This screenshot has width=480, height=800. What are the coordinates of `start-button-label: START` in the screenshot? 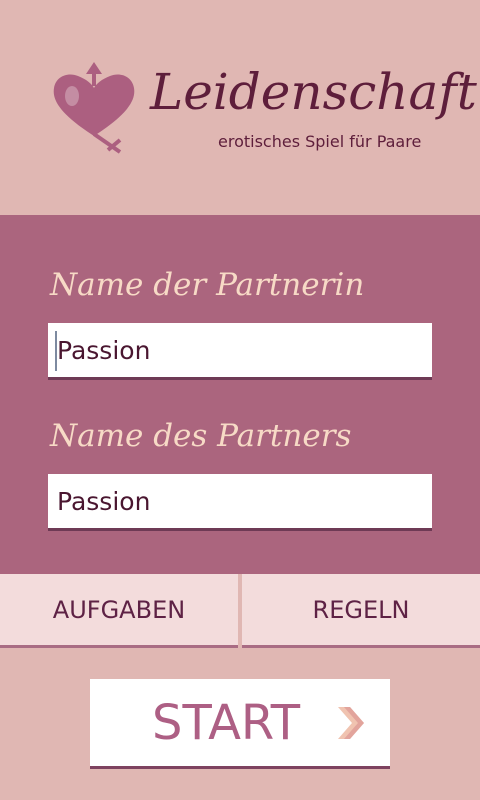 It's located at (226, 723).